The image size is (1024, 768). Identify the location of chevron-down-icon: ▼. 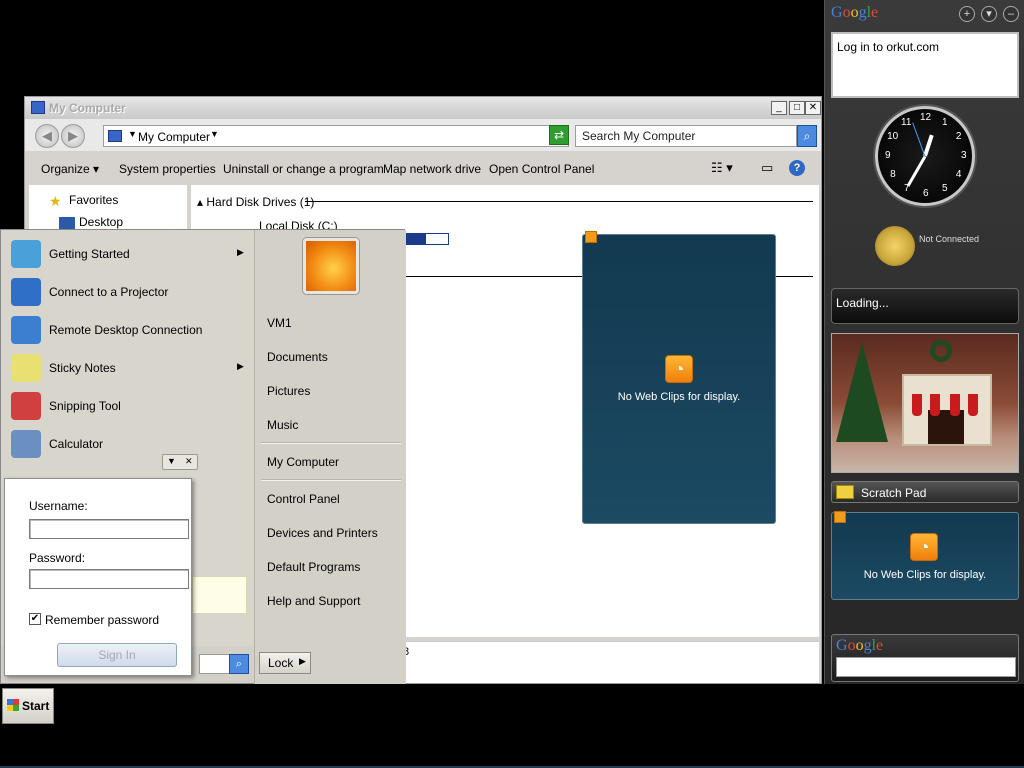
(171, 461).